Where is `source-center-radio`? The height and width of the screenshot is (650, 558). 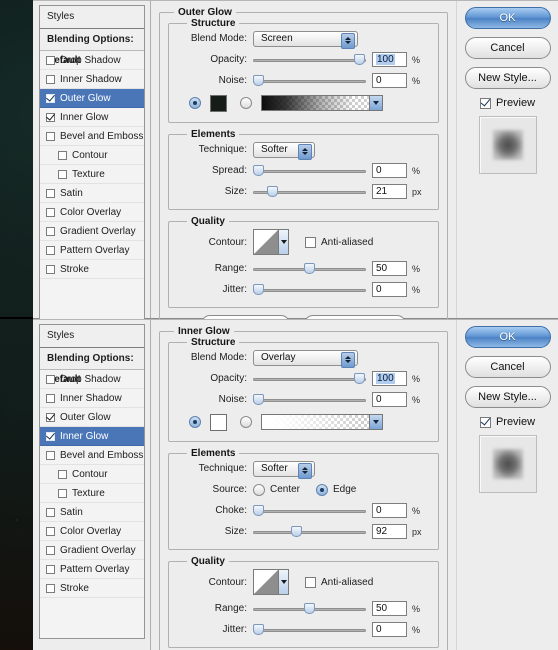 source-center-radio is located at coordinates (259, 489).